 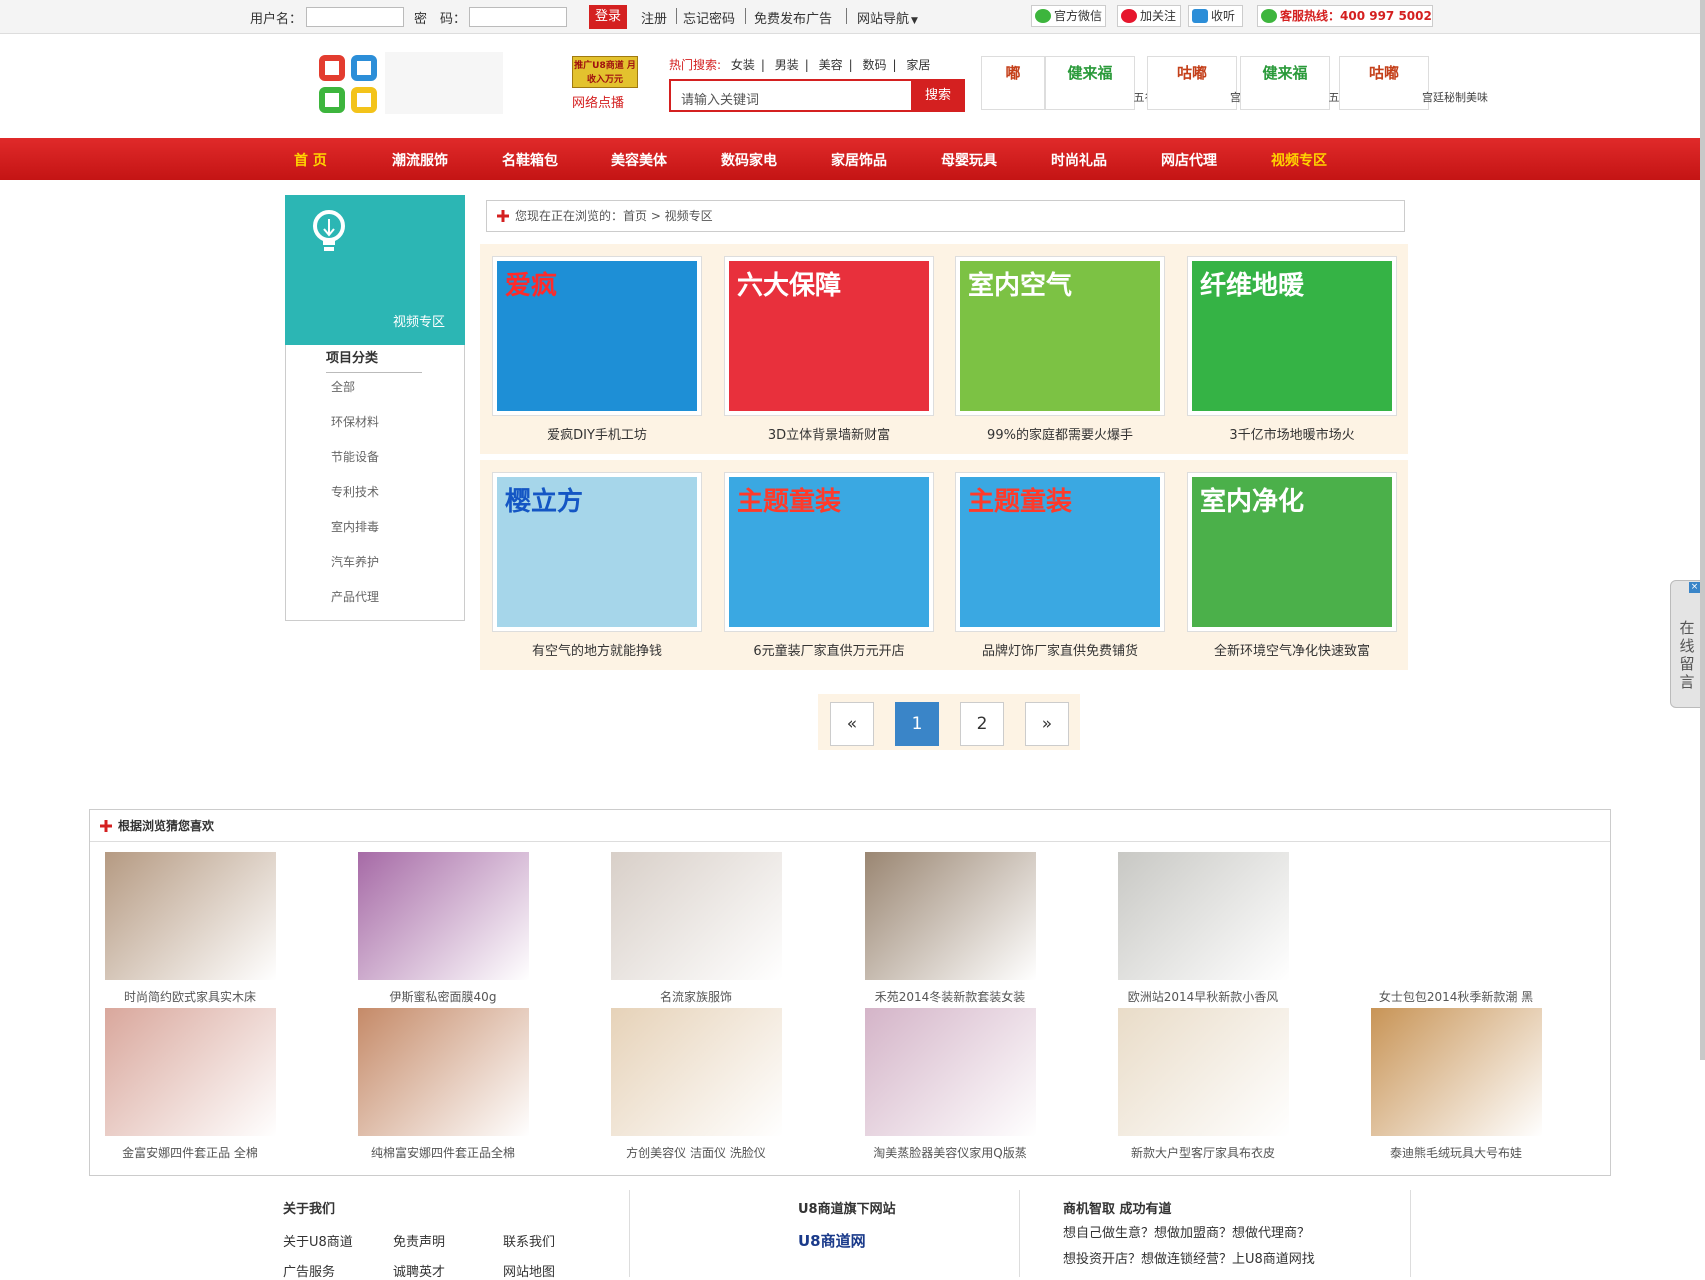 I want to click on username-input, so click(x=355, y=17).